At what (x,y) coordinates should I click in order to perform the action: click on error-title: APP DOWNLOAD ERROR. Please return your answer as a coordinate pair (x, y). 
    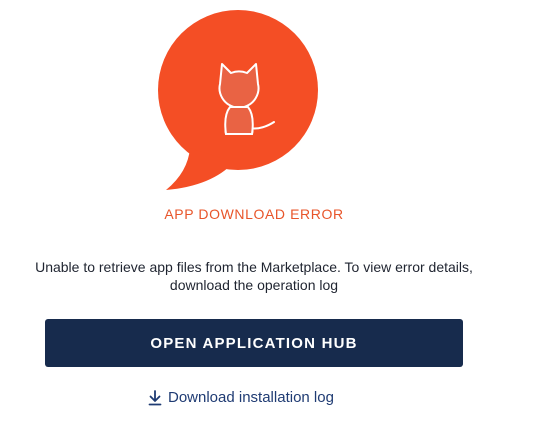
    Looking at the image, I should click on (254, 214).